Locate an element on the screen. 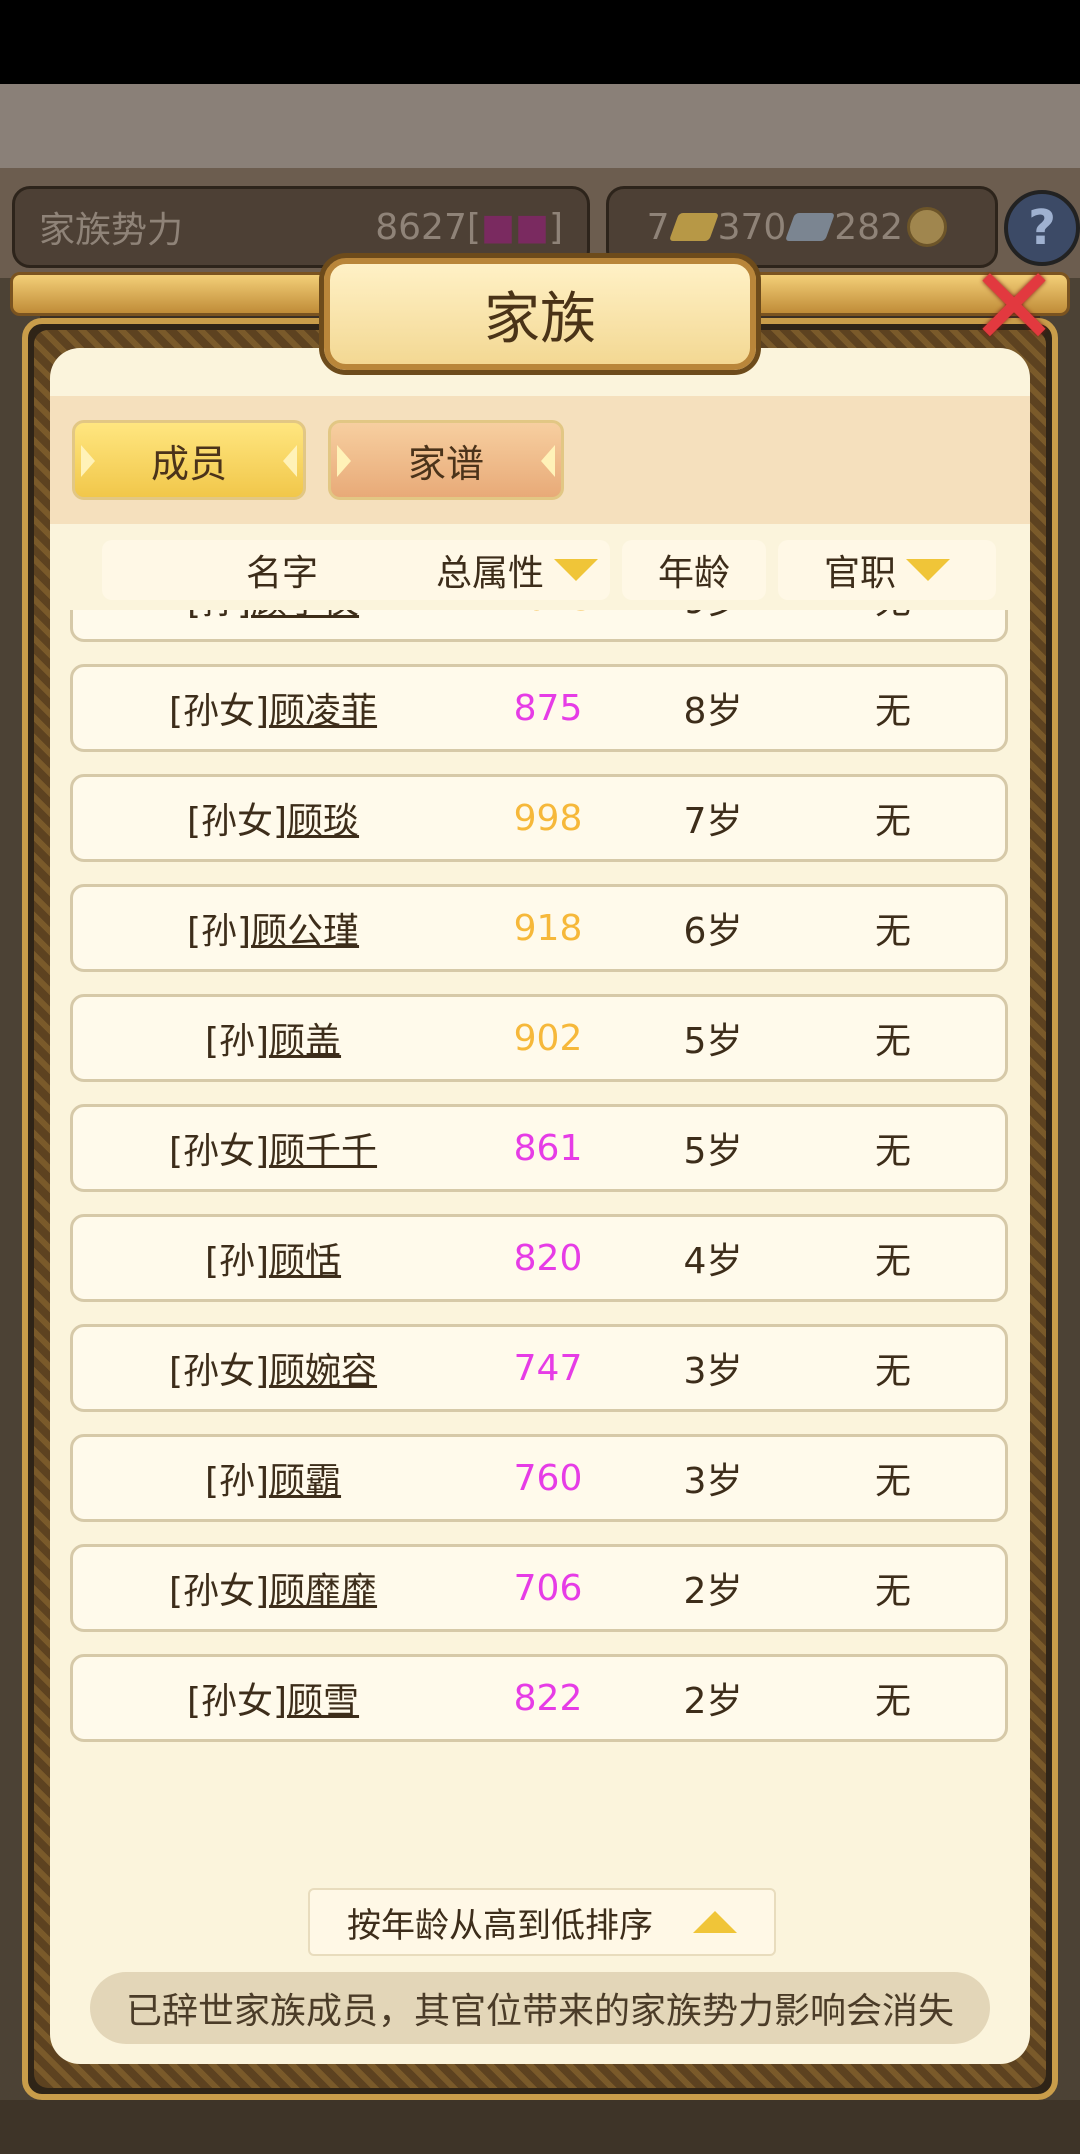  column-header-office: 官职 is located at coordinates (887, 570).